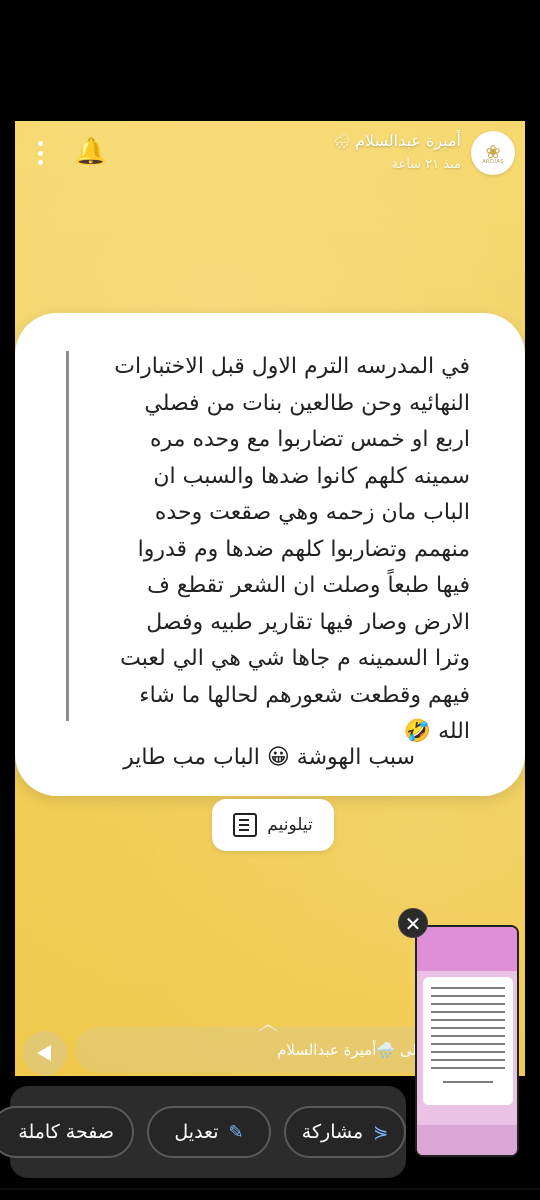 The height and width of the screenshot is (1200, 540). I want to click on reply-input: رد على 🌧️أميرة عبدالسلام, so click(265, 1050).